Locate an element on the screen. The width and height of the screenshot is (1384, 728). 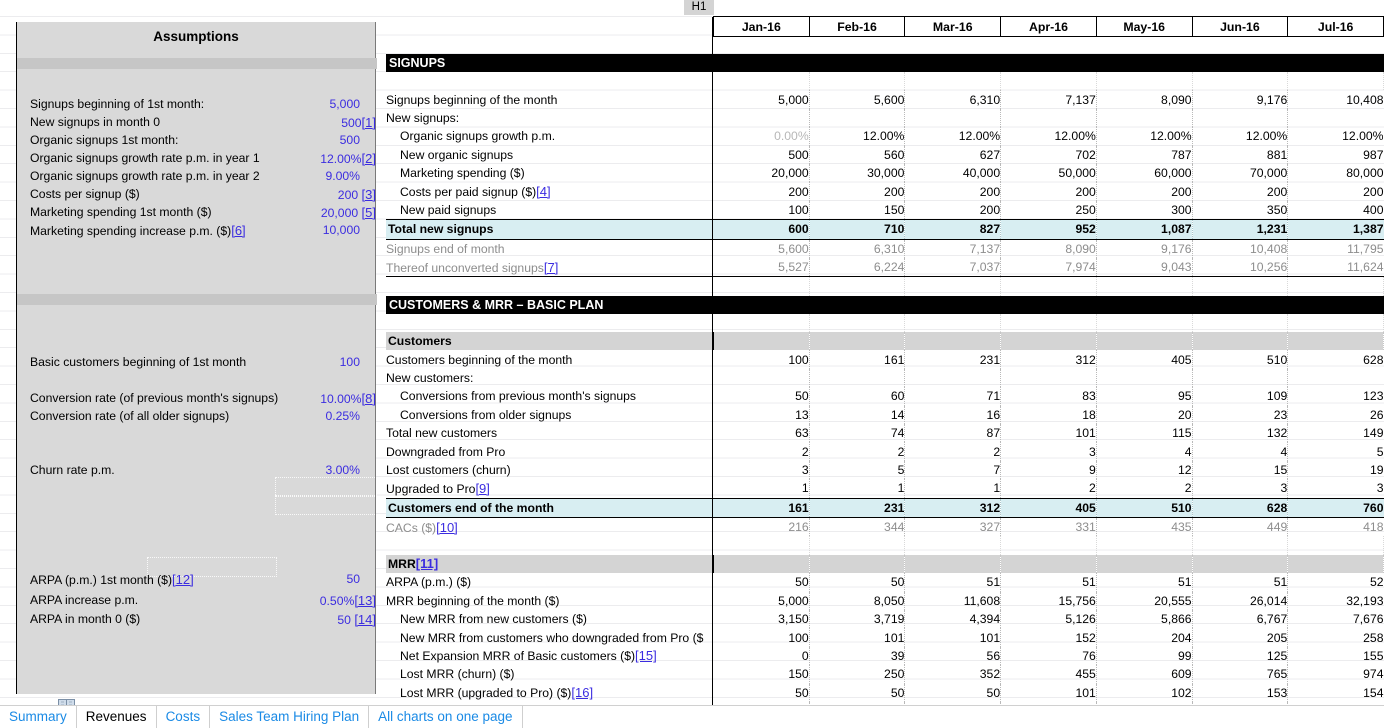
table-cell: 14 is located at coordinates (857, 415).